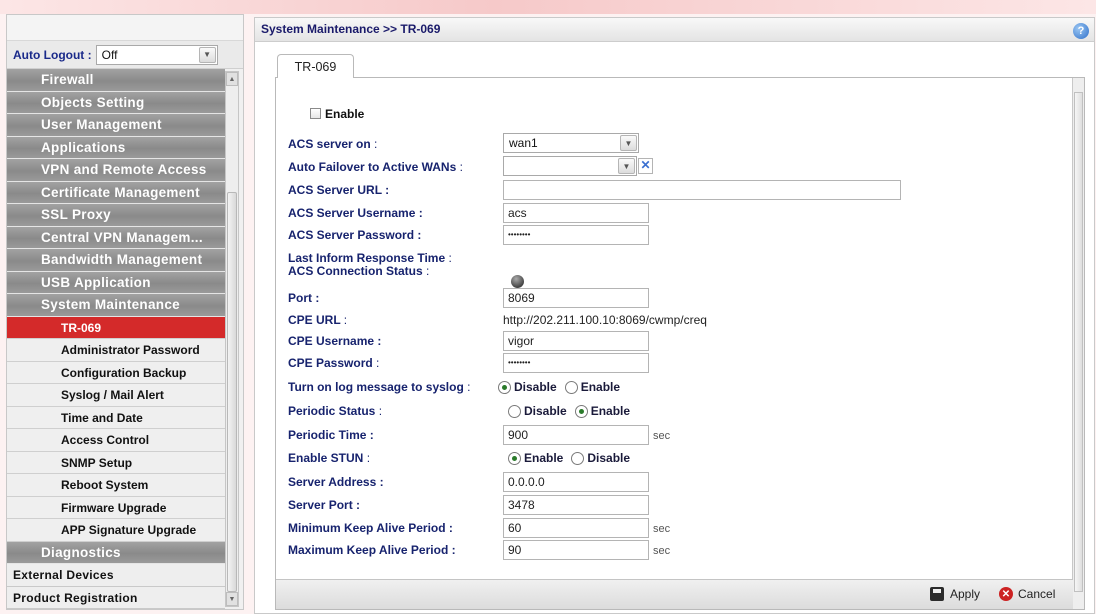  I want to click on acs-username-label: ACS Server Username :, so click(355, 213).